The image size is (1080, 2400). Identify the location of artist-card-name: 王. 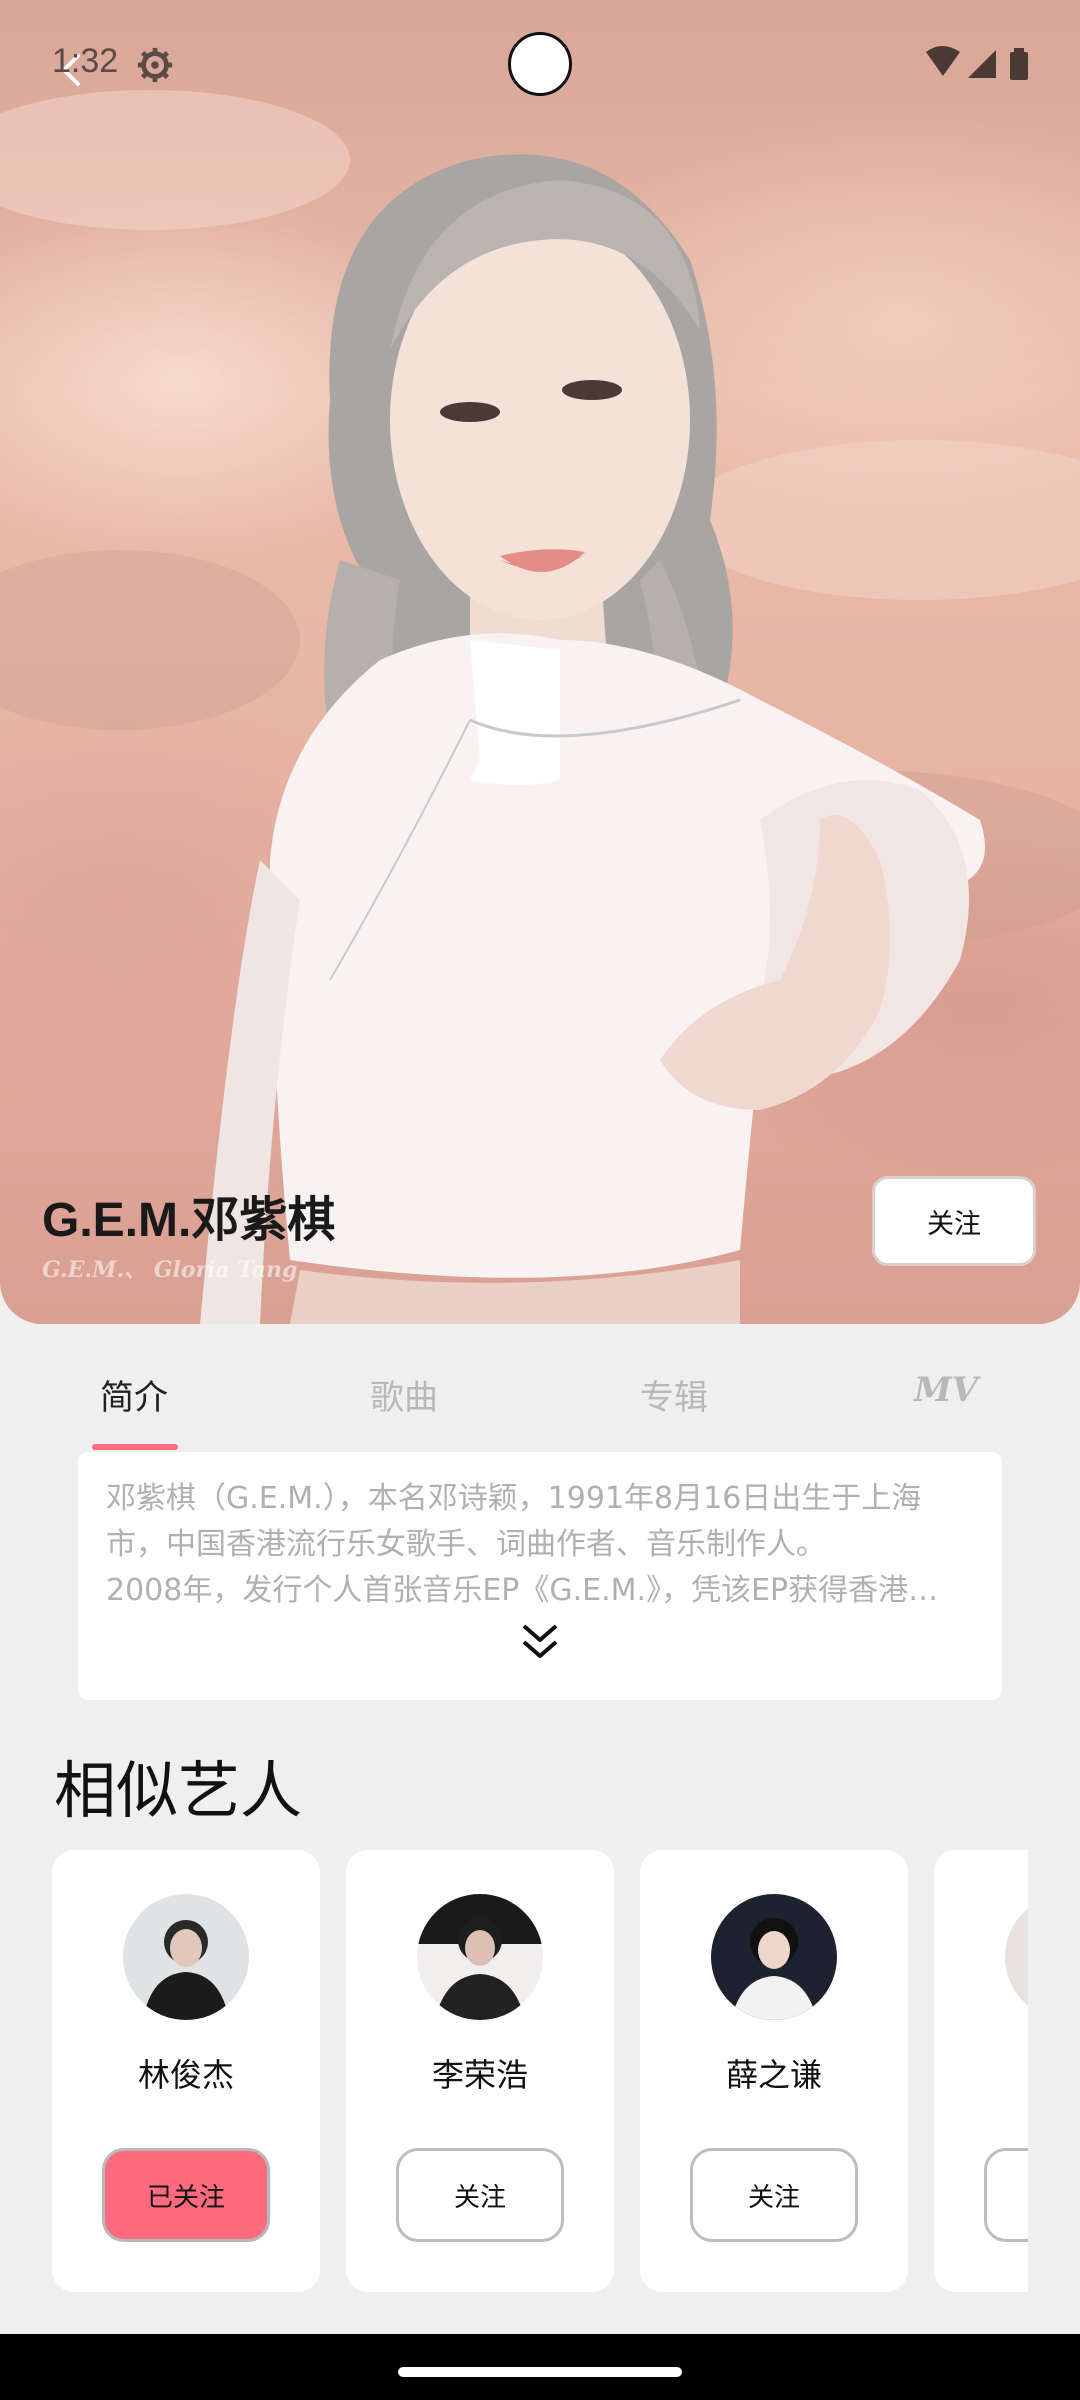
(981, 2073).